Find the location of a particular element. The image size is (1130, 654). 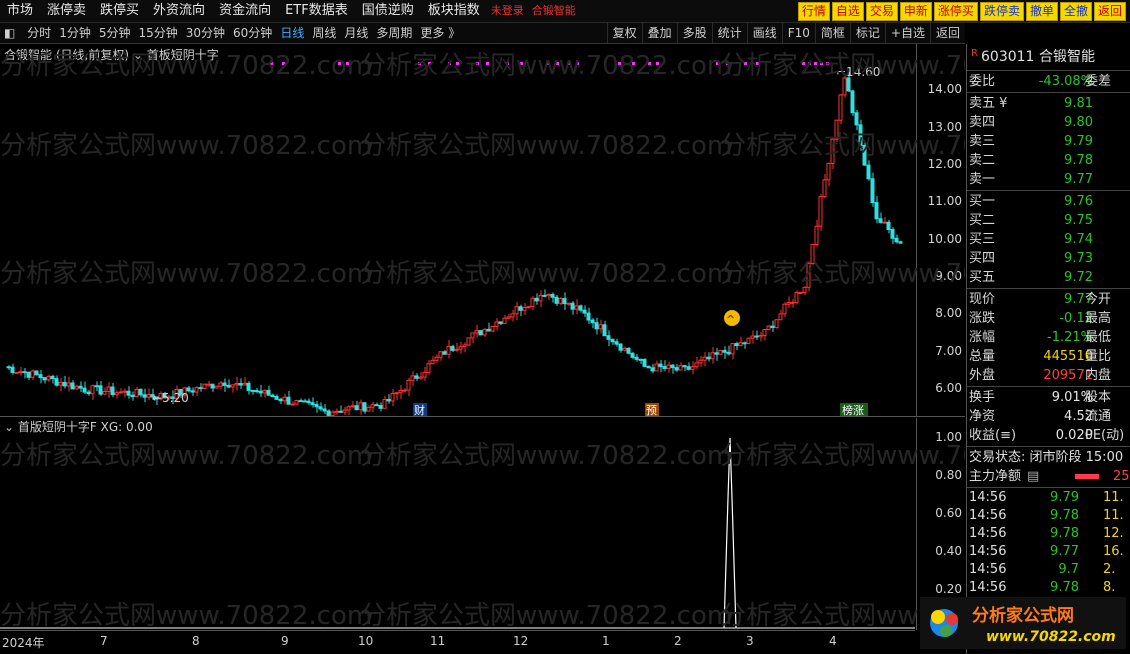

stat2-label: 净资 is located at coordinates (982, 416).